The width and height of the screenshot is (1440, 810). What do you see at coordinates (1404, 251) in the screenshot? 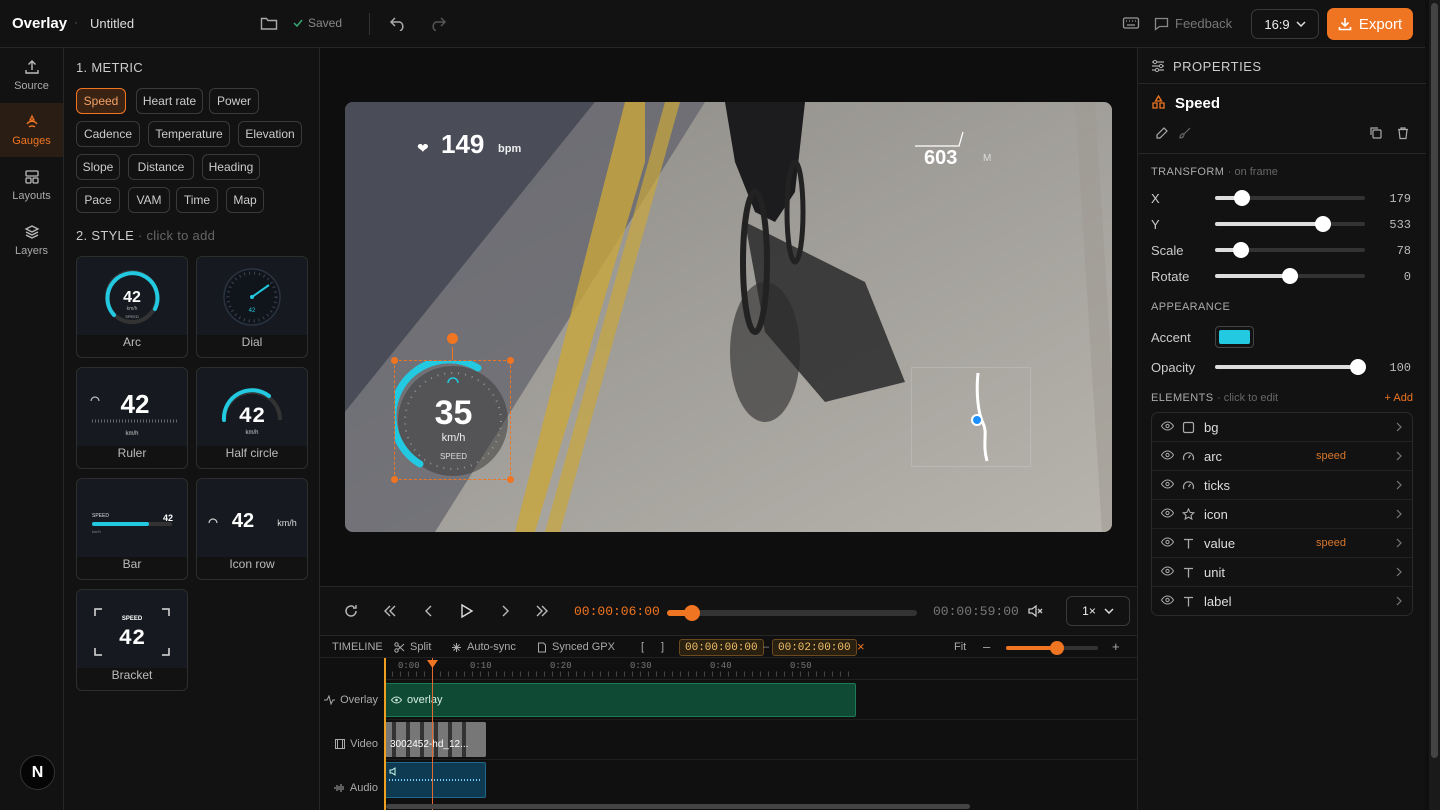
I see `scale-value: 78` at bounding box center [1404, 251].